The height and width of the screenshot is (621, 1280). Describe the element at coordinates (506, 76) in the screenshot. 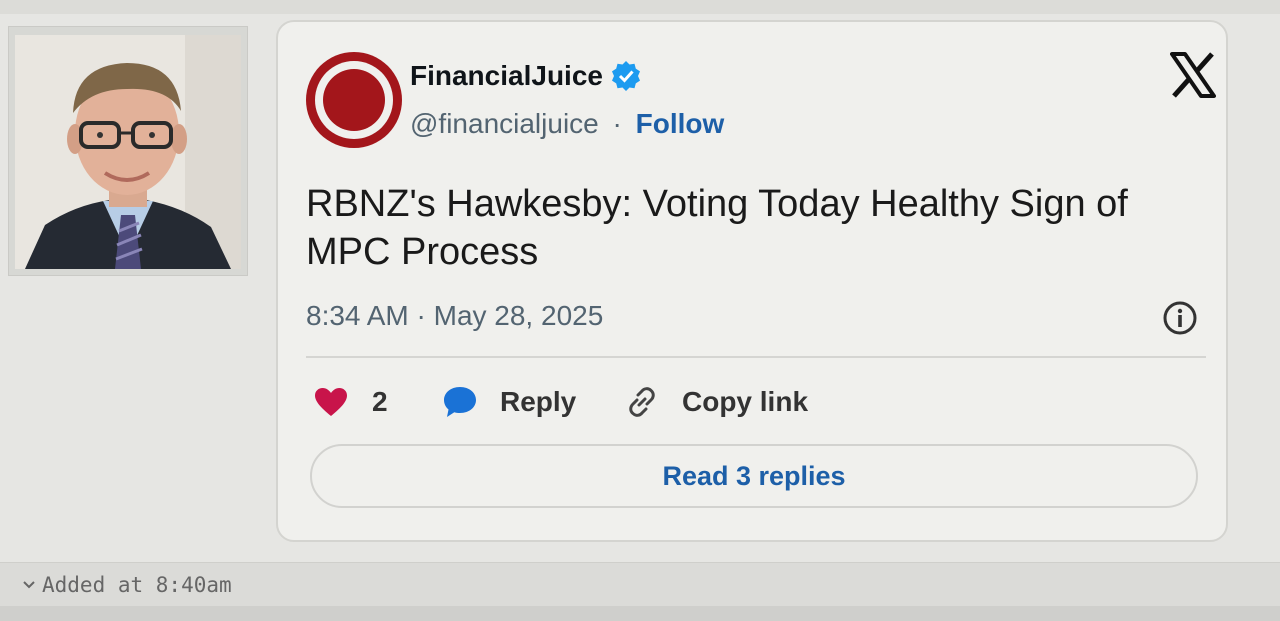

I see `author-name-text: FinancialJuice` at that location.